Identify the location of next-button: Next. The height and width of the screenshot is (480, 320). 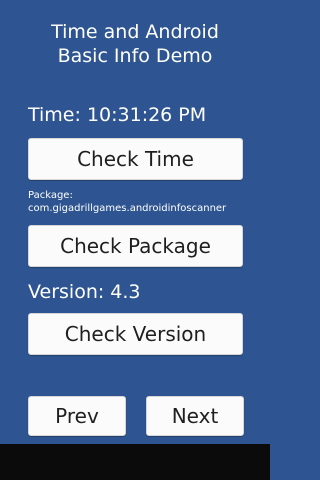
(195, 416).